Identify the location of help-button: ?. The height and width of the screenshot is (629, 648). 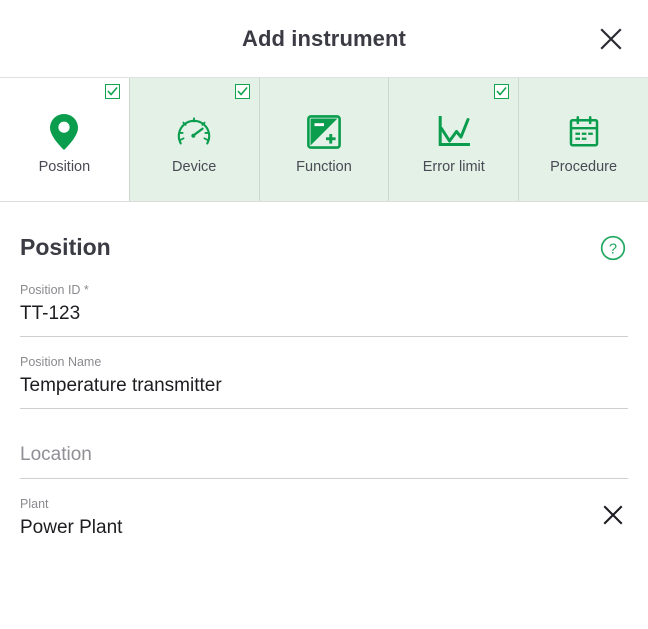
(613, 248).